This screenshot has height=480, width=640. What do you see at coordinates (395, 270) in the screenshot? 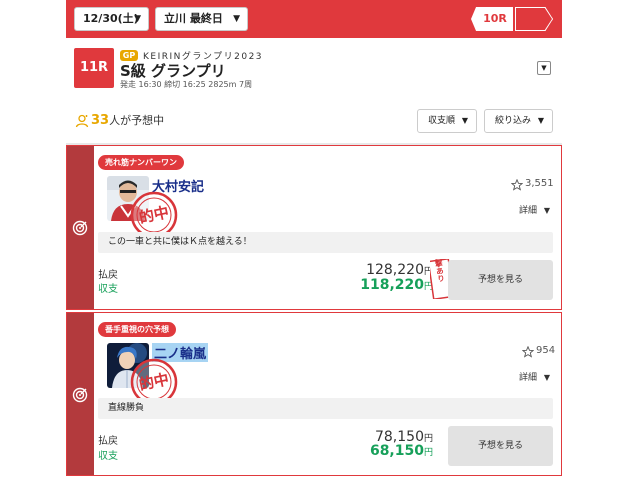
I see `payout-value: 128,220` at bounding box center [395, 270].